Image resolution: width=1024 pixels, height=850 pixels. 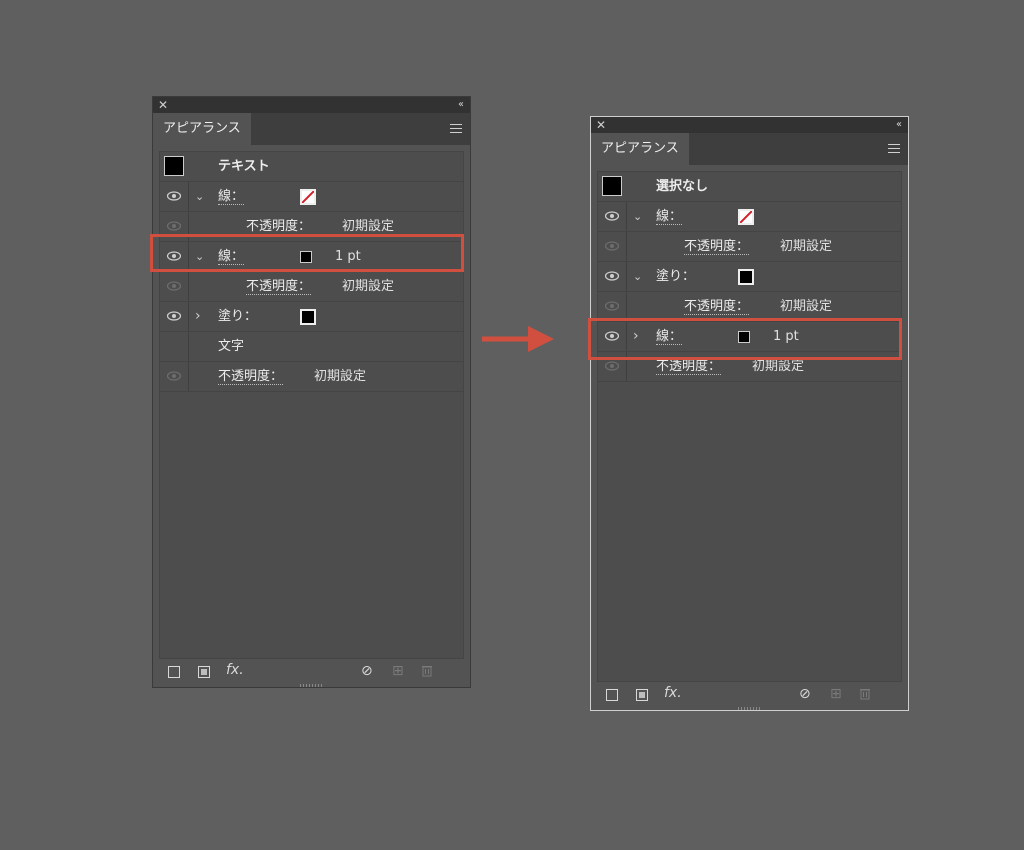 I want to click on stroke-opacity-row-2: 不透明度： 初期設定, so click(x=311, y=287).